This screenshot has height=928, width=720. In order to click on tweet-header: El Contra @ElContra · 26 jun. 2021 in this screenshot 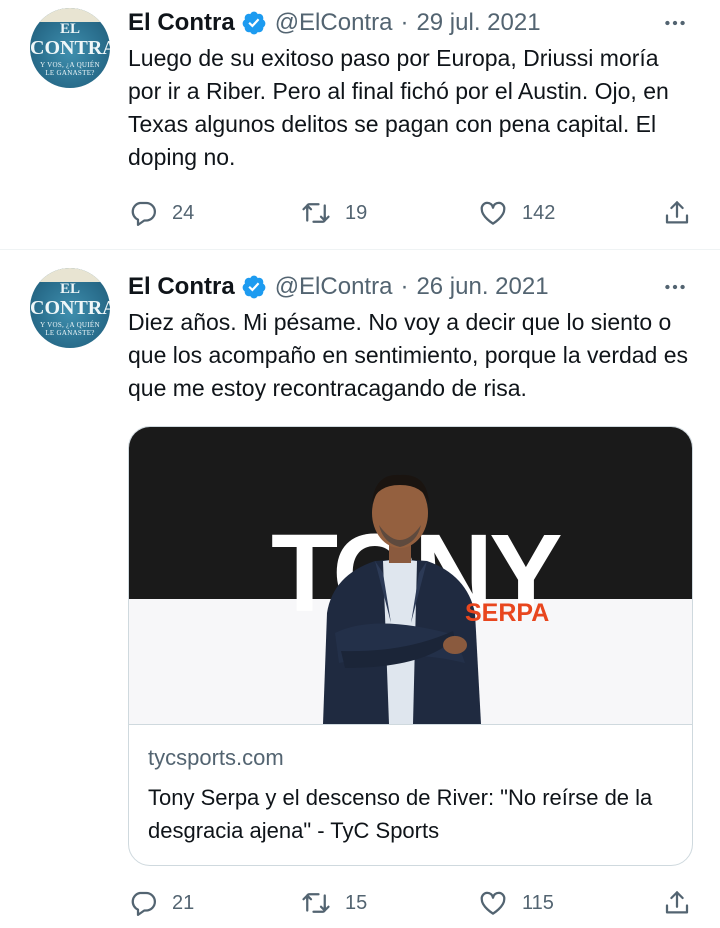, I will do `click(338, 287)`.